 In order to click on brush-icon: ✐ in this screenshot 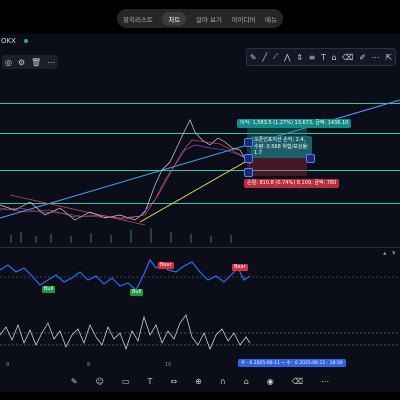, I will do `click(362, 57)`.